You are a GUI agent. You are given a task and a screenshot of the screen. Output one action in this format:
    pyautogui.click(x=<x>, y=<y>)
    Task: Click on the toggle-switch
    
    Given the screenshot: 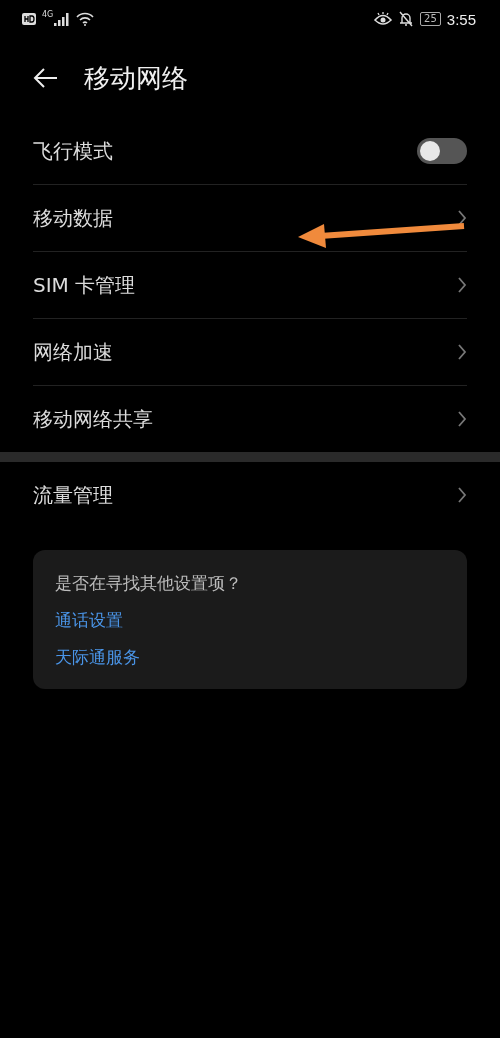 What is the action you would take?
    pyautogui.click(x=442, y=151)
    